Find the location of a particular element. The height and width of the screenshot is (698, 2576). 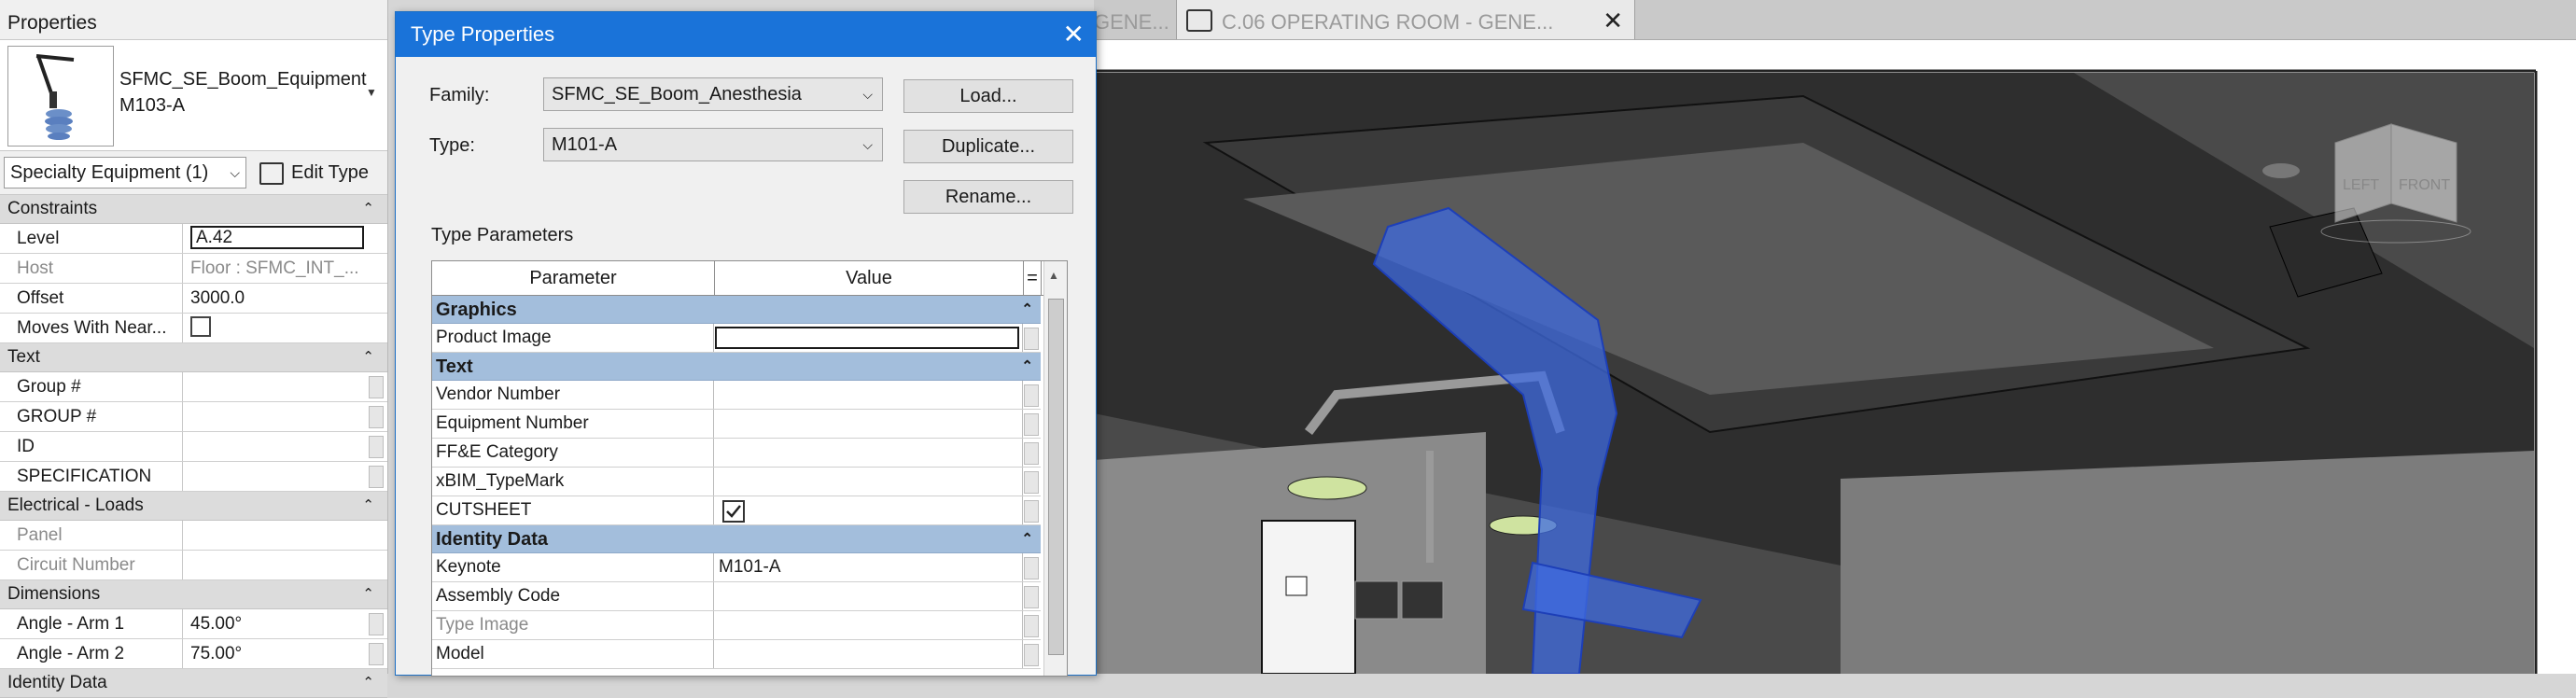

grid-section-text: Text ⌃ is located at coordinates (736, 367).